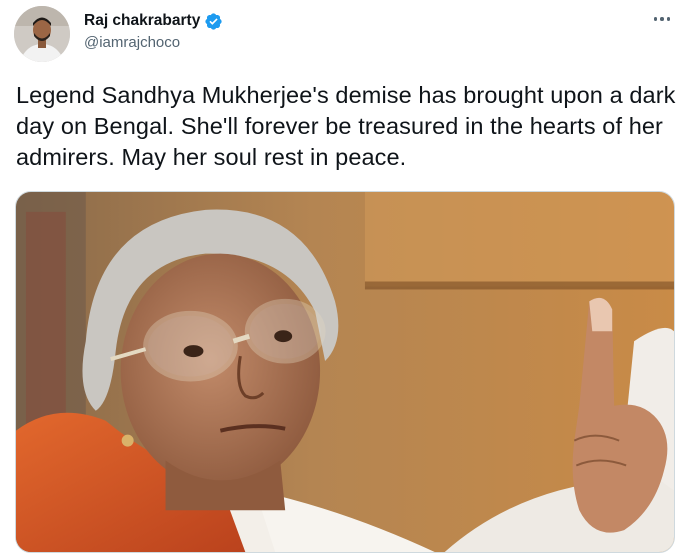 The width and height of the screenshot is (692, 559). I want to click on more-options-icon, so click(662, 19).